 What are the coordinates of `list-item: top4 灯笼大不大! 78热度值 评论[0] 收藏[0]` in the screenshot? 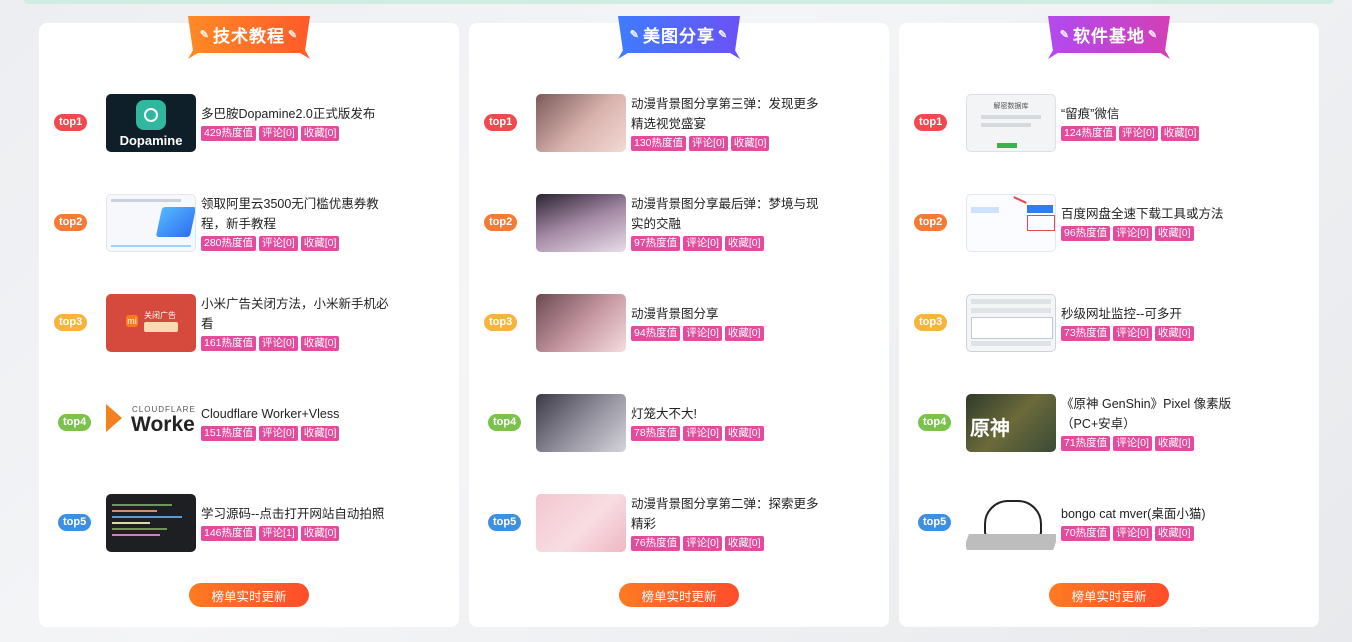 It's located at (679, 424).